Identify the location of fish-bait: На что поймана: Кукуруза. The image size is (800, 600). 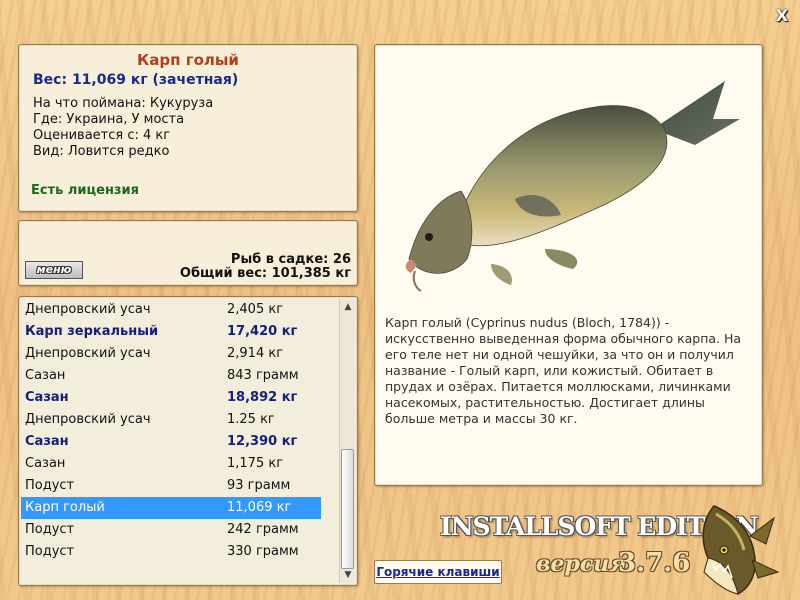
(123, 103).